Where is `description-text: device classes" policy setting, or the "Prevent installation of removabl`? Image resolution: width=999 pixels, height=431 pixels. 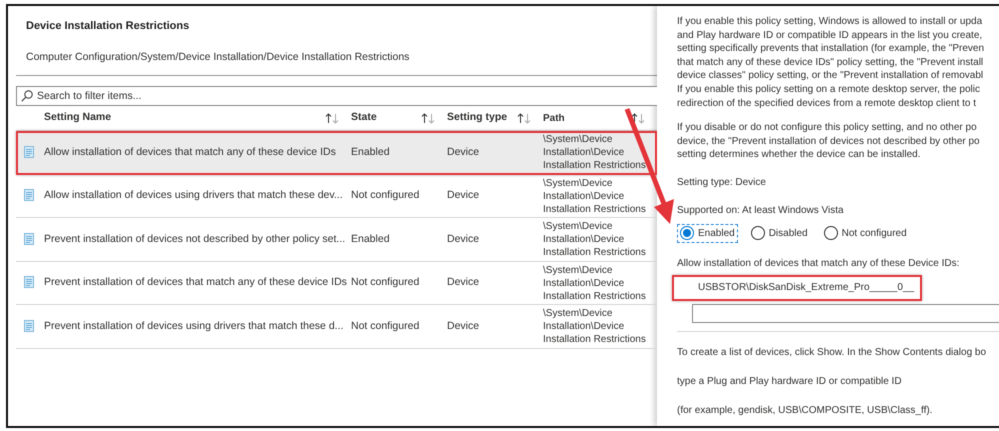
description-text: device classes" policy setting, or the "Prevent installation of removabl is located at coordinates (830, 76).